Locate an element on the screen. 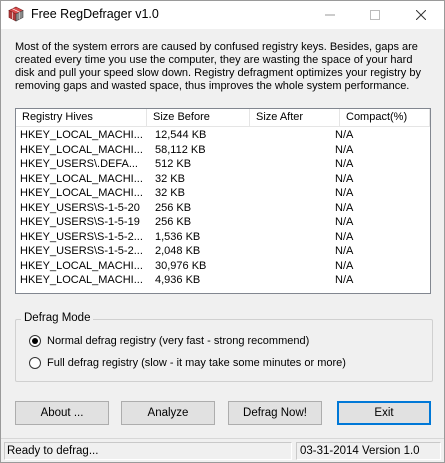 The width and height of the screenshot is (445, 463). table-row: HKEY_LOCAL_MACHI... 30,976 KB N/A is located at coordinates (223, 266).